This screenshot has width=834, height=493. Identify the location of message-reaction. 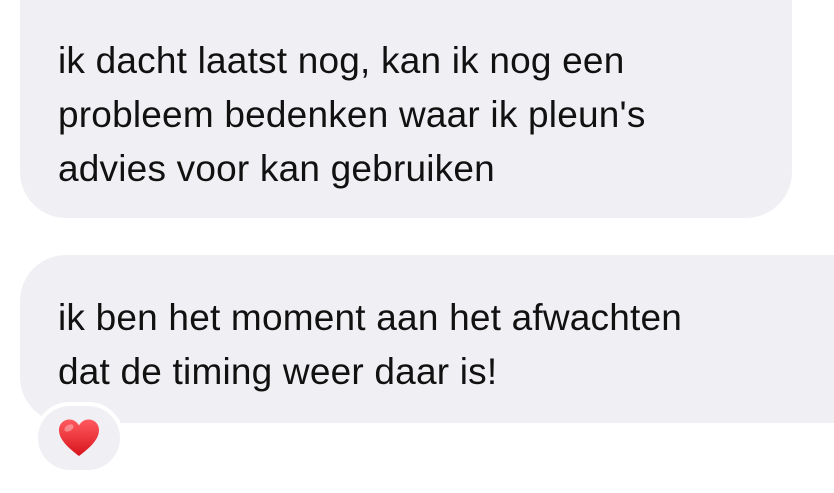
(79, 438).